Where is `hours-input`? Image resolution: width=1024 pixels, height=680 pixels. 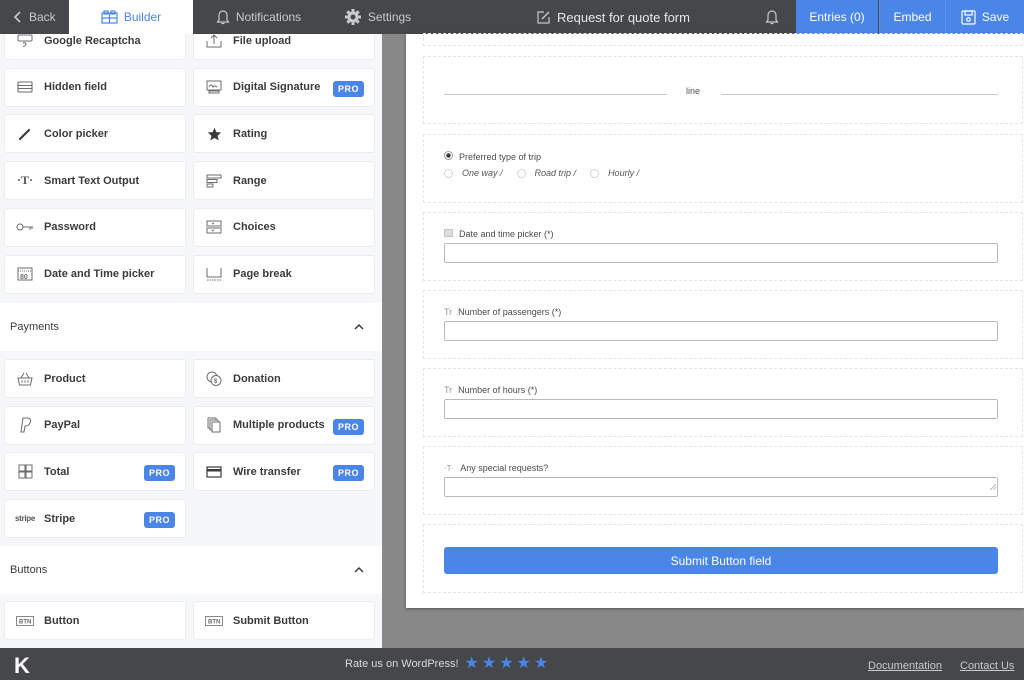
hours-input is located at coordinates (721, 409).